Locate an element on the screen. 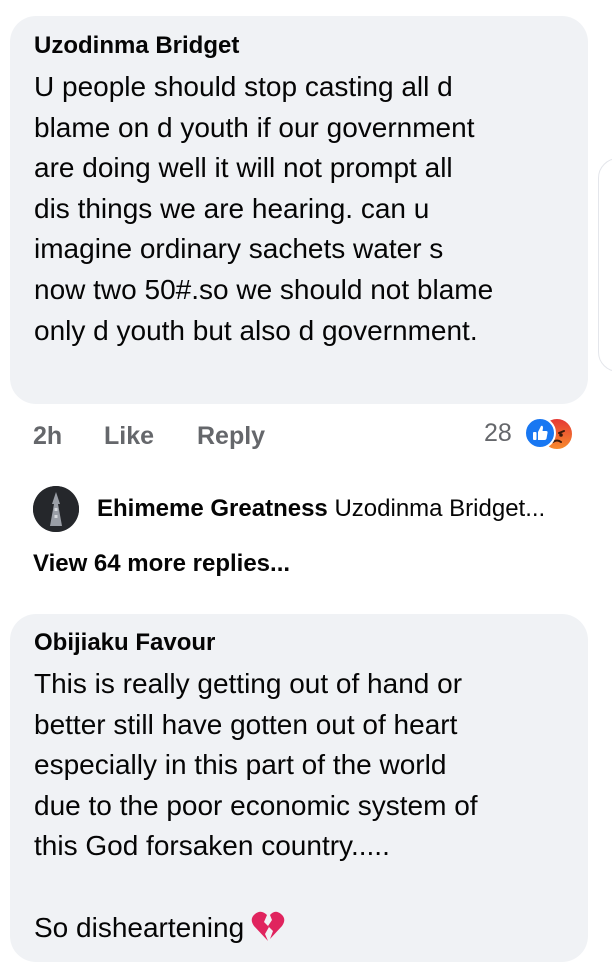 This screenshot has width=612, height=964. comment-line: blame on d youth if our government is located at coordinates (254, 127).